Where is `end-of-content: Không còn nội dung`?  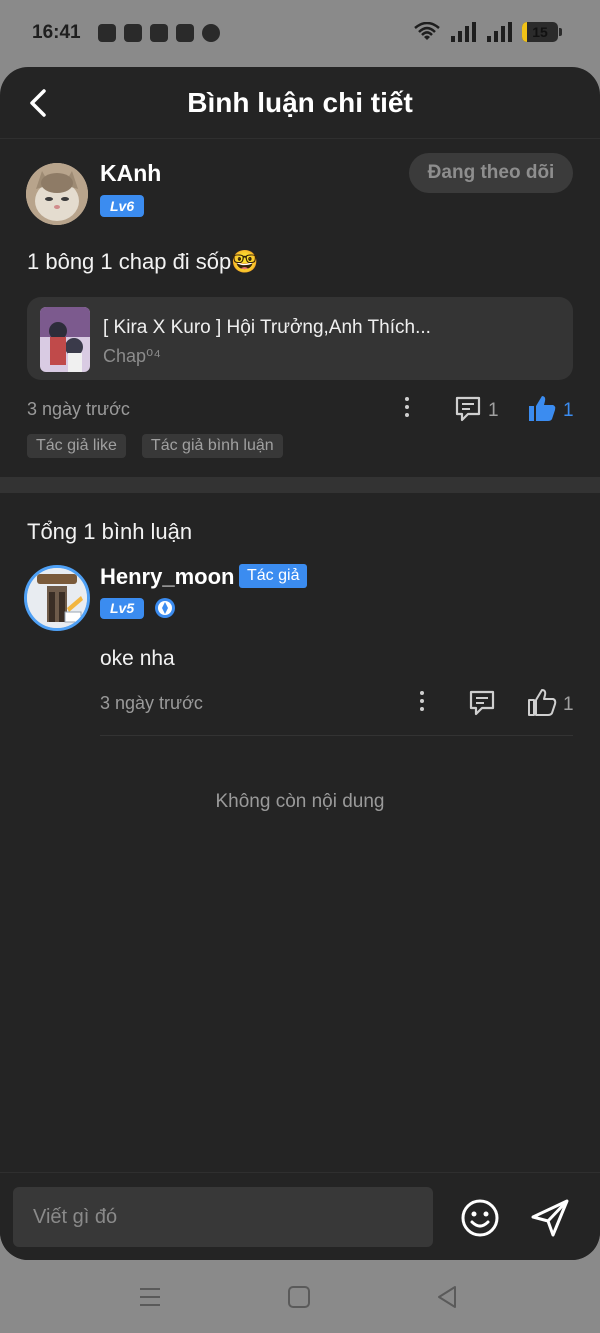 end-of-content: Không còn nội dung is located at coordinates (300, 801).